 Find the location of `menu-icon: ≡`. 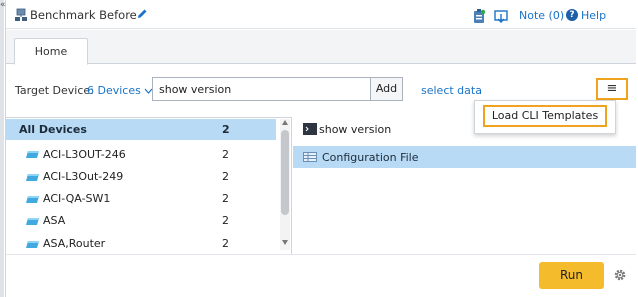

menu-icon: ≡ is located at coordinates (612, 89).